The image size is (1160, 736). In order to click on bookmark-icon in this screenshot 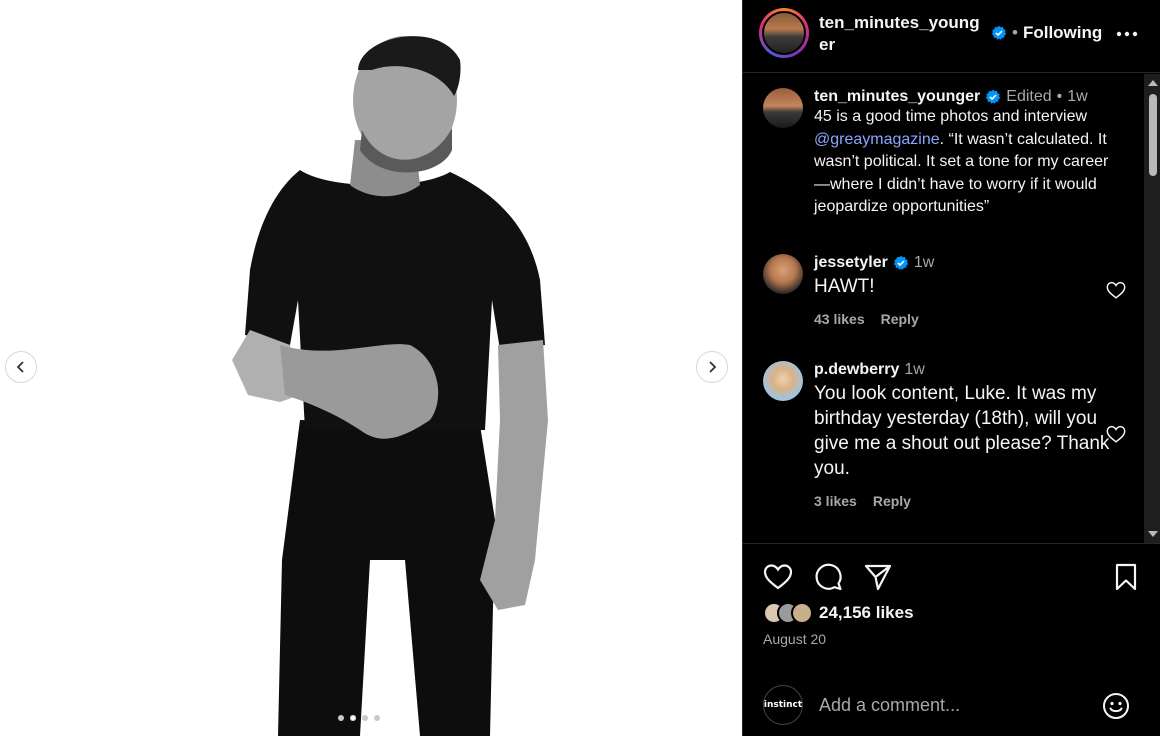, I will do `click(1126, 577)`.